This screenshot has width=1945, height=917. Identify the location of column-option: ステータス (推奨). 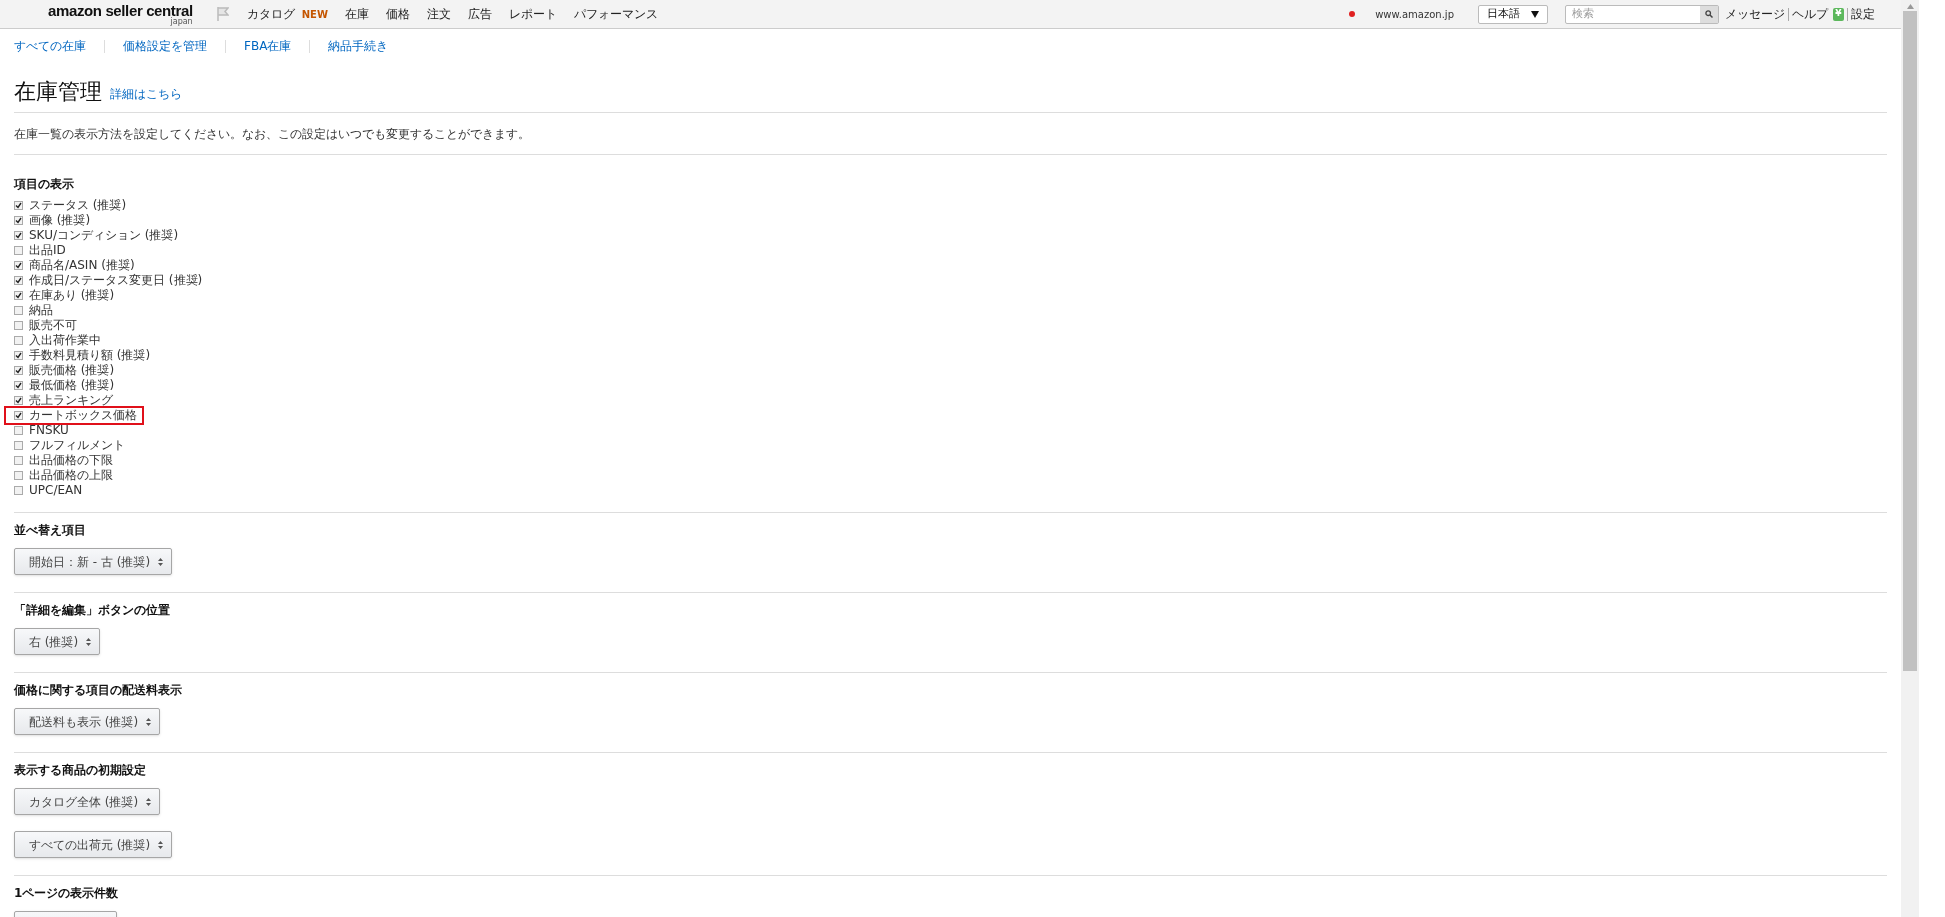
(73, 205).